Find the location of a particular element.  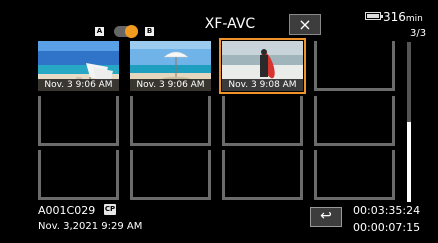

thumbnail-3: Nov. 3 9:08 AM is located at coordinates (262, 66).